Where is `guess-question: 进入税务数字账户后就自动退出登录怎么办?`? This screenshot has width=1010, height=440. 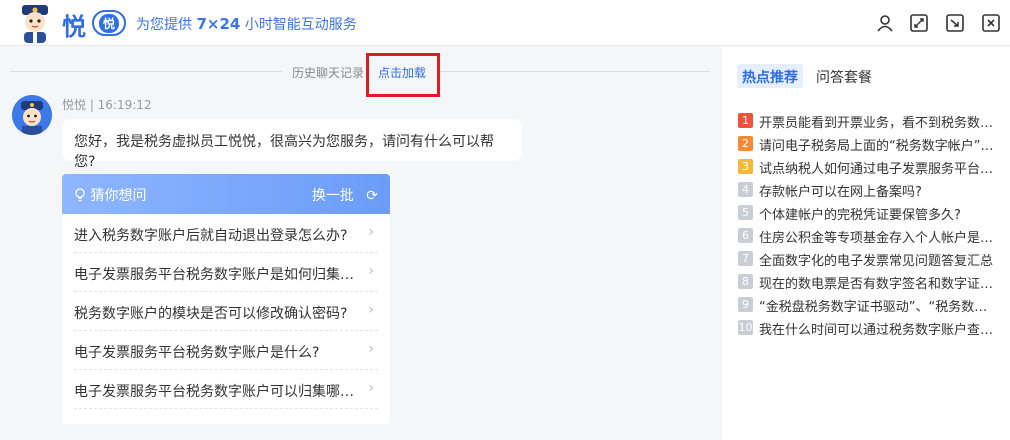 guess-question: 进入税务数字账户后就自动退出登录怎么办? is located at coordinates (211, 236).